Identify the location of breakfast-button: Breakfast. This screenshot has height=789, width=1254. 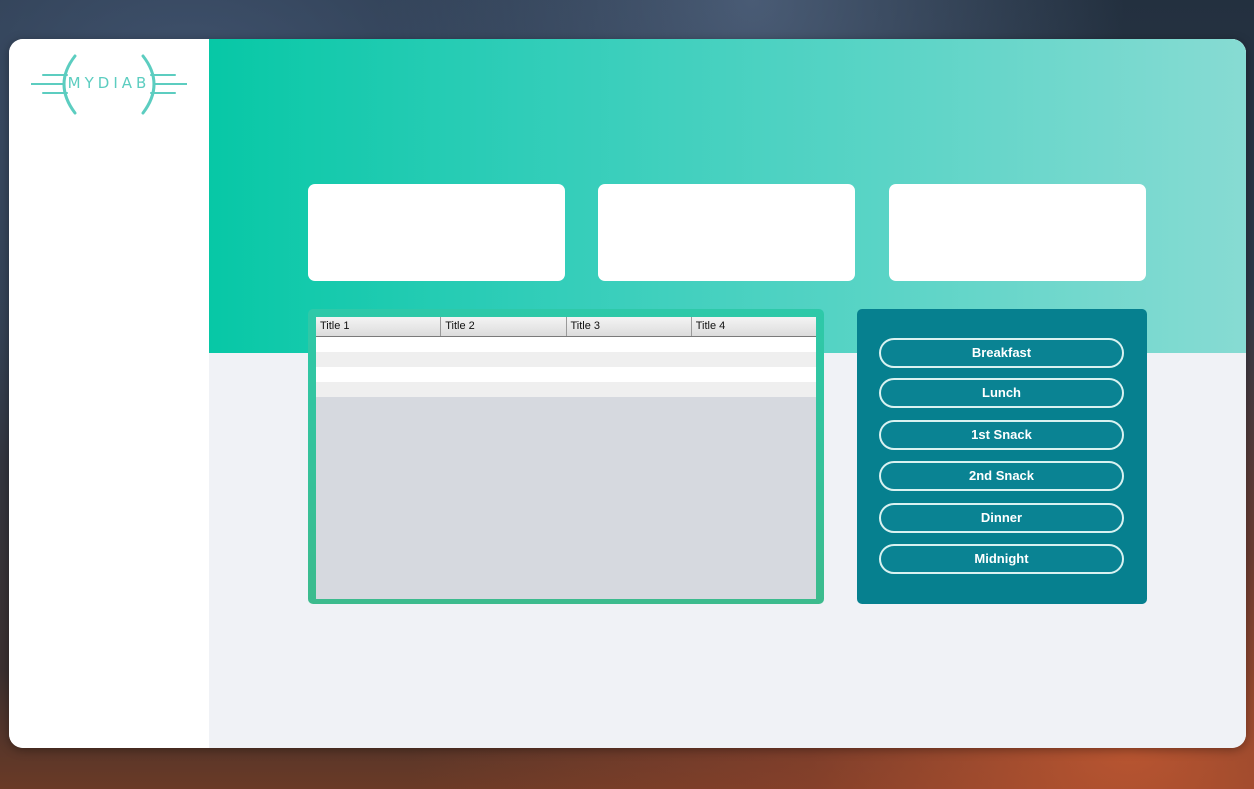
(1001, 353).